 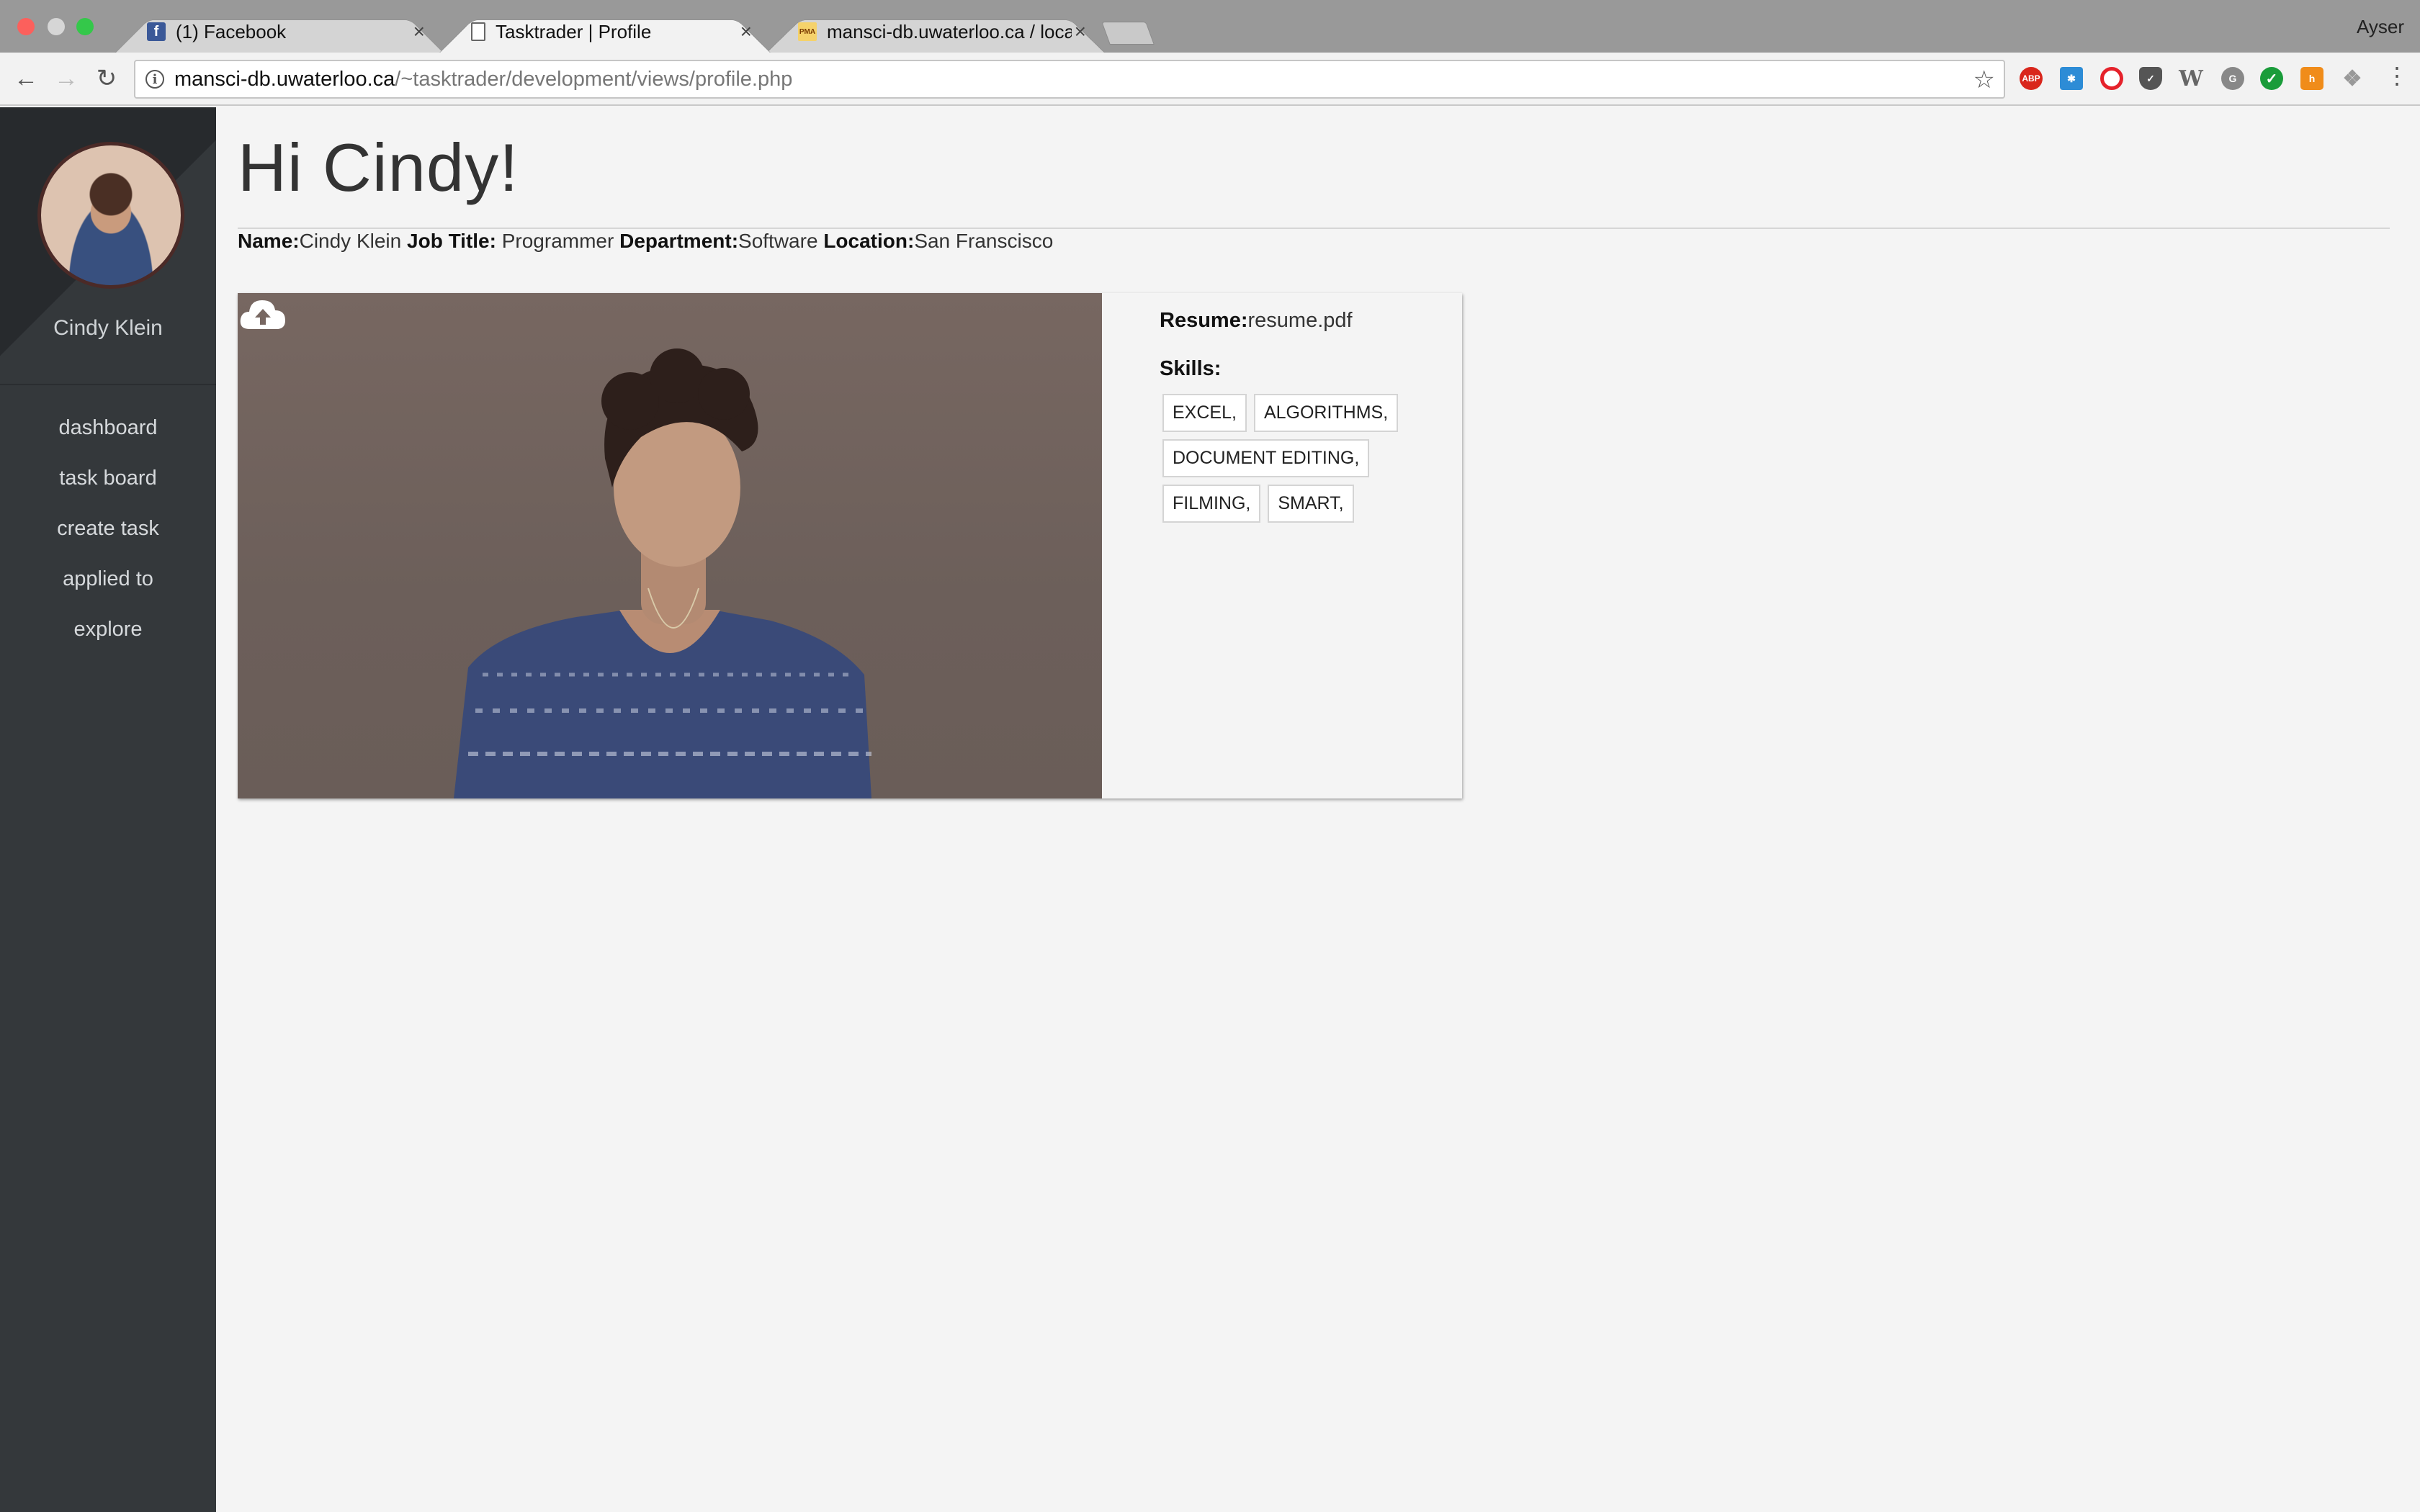 What do you see at coordinates (263, 314) in the screenshot?
I see `cloud-upload-icon` at bounding box center [263, 314].